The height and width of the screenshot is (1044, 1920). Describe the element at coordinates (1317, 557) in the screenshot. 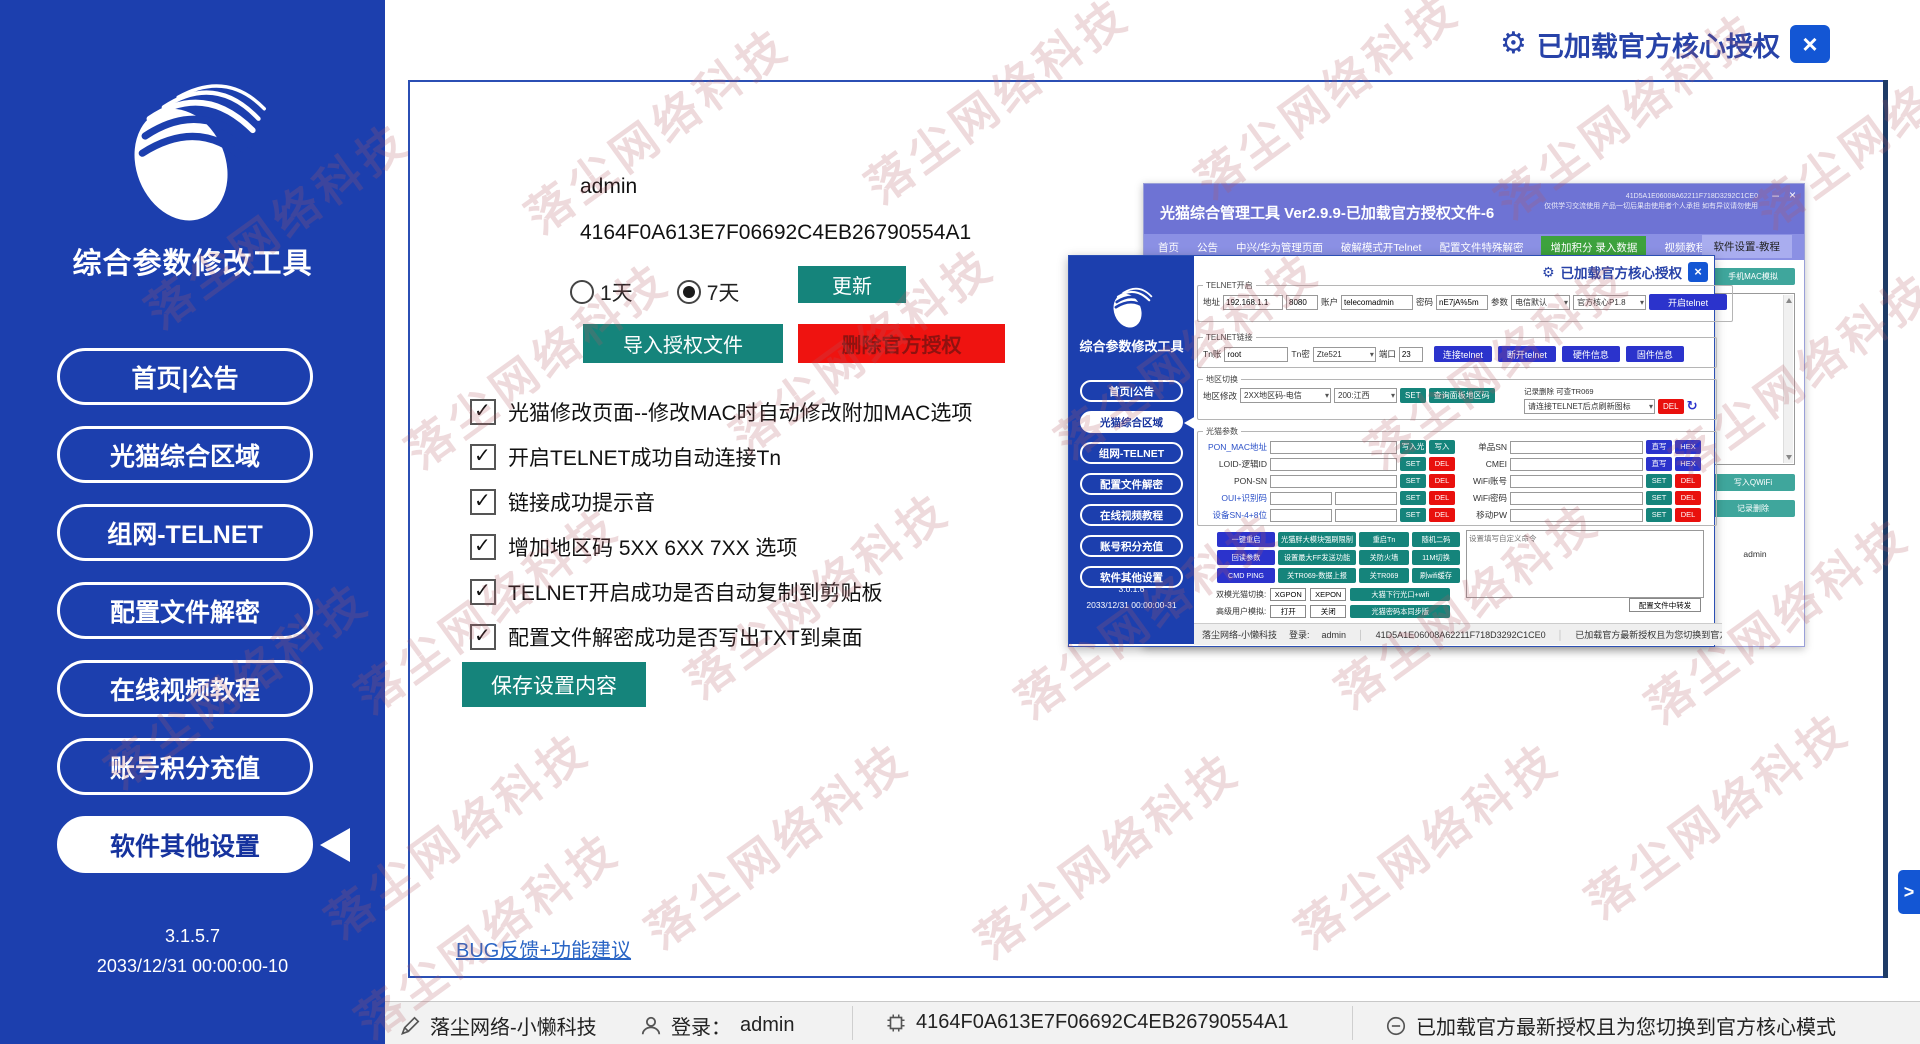

I see `action-button: 设置最大FF发送功能` at that location.